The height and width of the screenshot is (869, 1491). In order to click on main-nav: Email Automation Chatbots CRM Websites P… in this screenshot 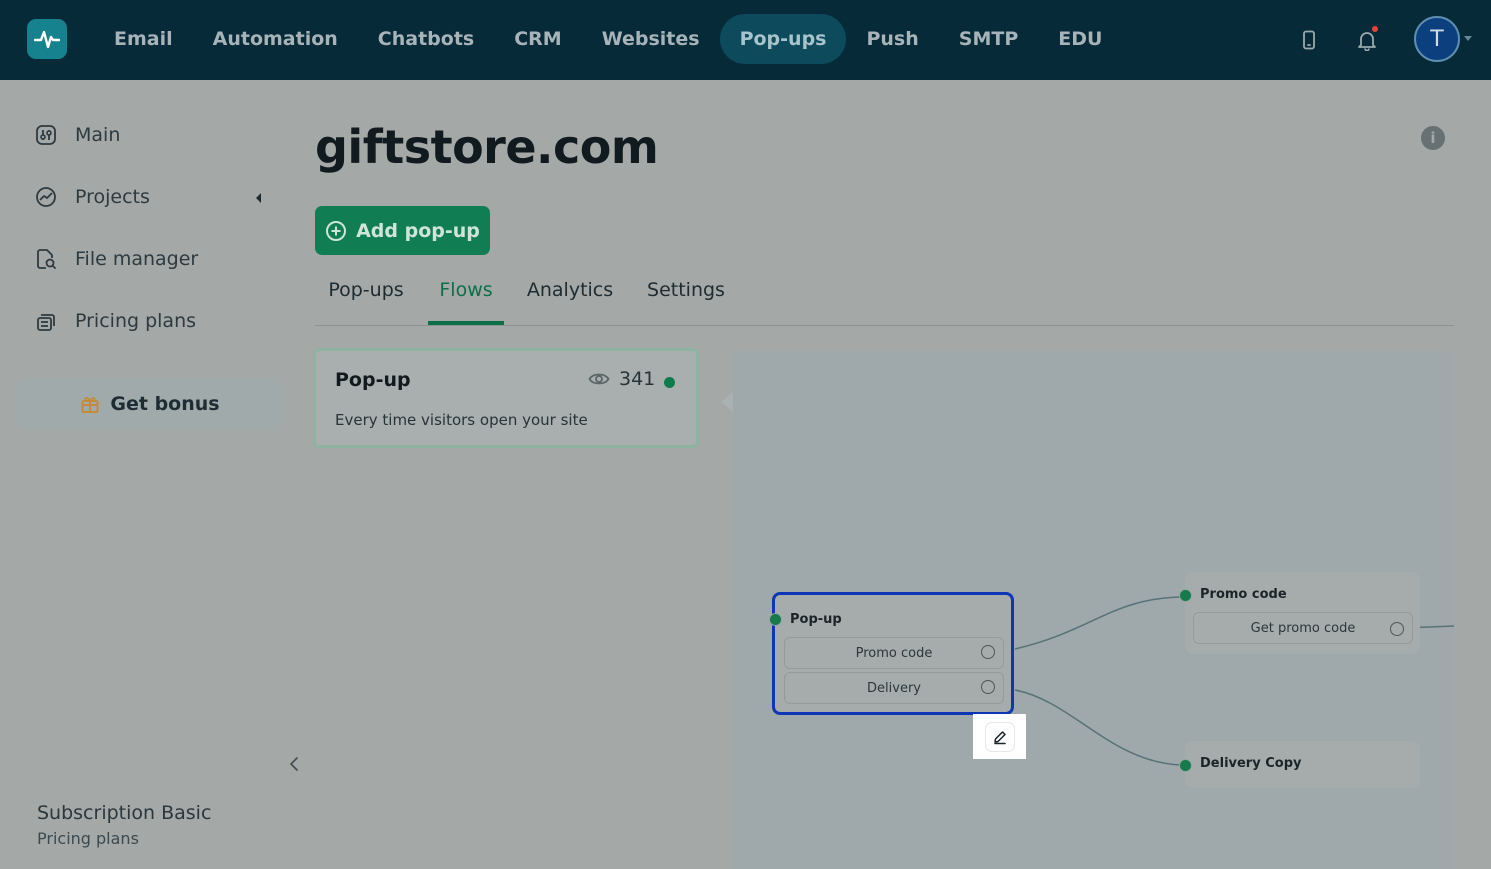, I will do `click(608, 39)`.